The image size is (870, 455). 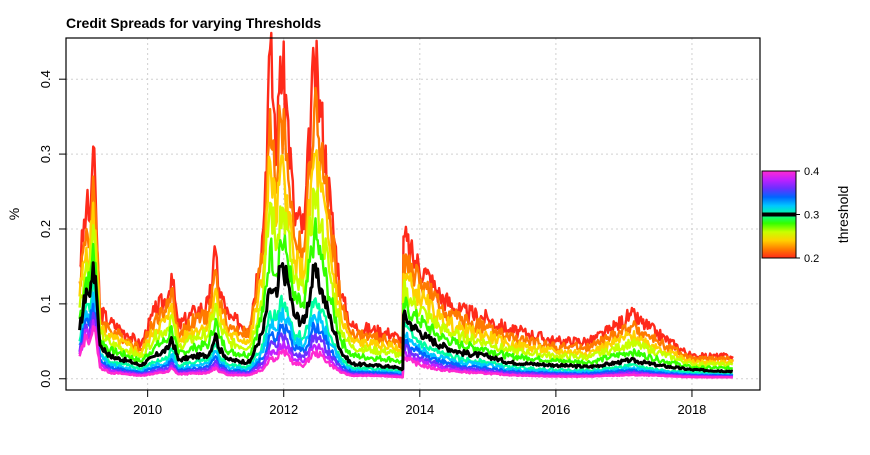 What do you see at coordinates (14, 214) in the screenshot?
I see `y-axis-label: %` at bounding box center [14, 214].